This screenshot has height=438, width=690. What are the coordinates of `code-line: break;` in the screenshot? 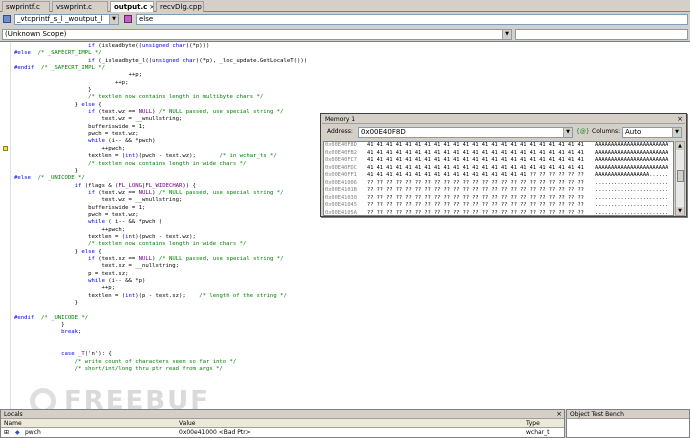 It's located at (352, 332).